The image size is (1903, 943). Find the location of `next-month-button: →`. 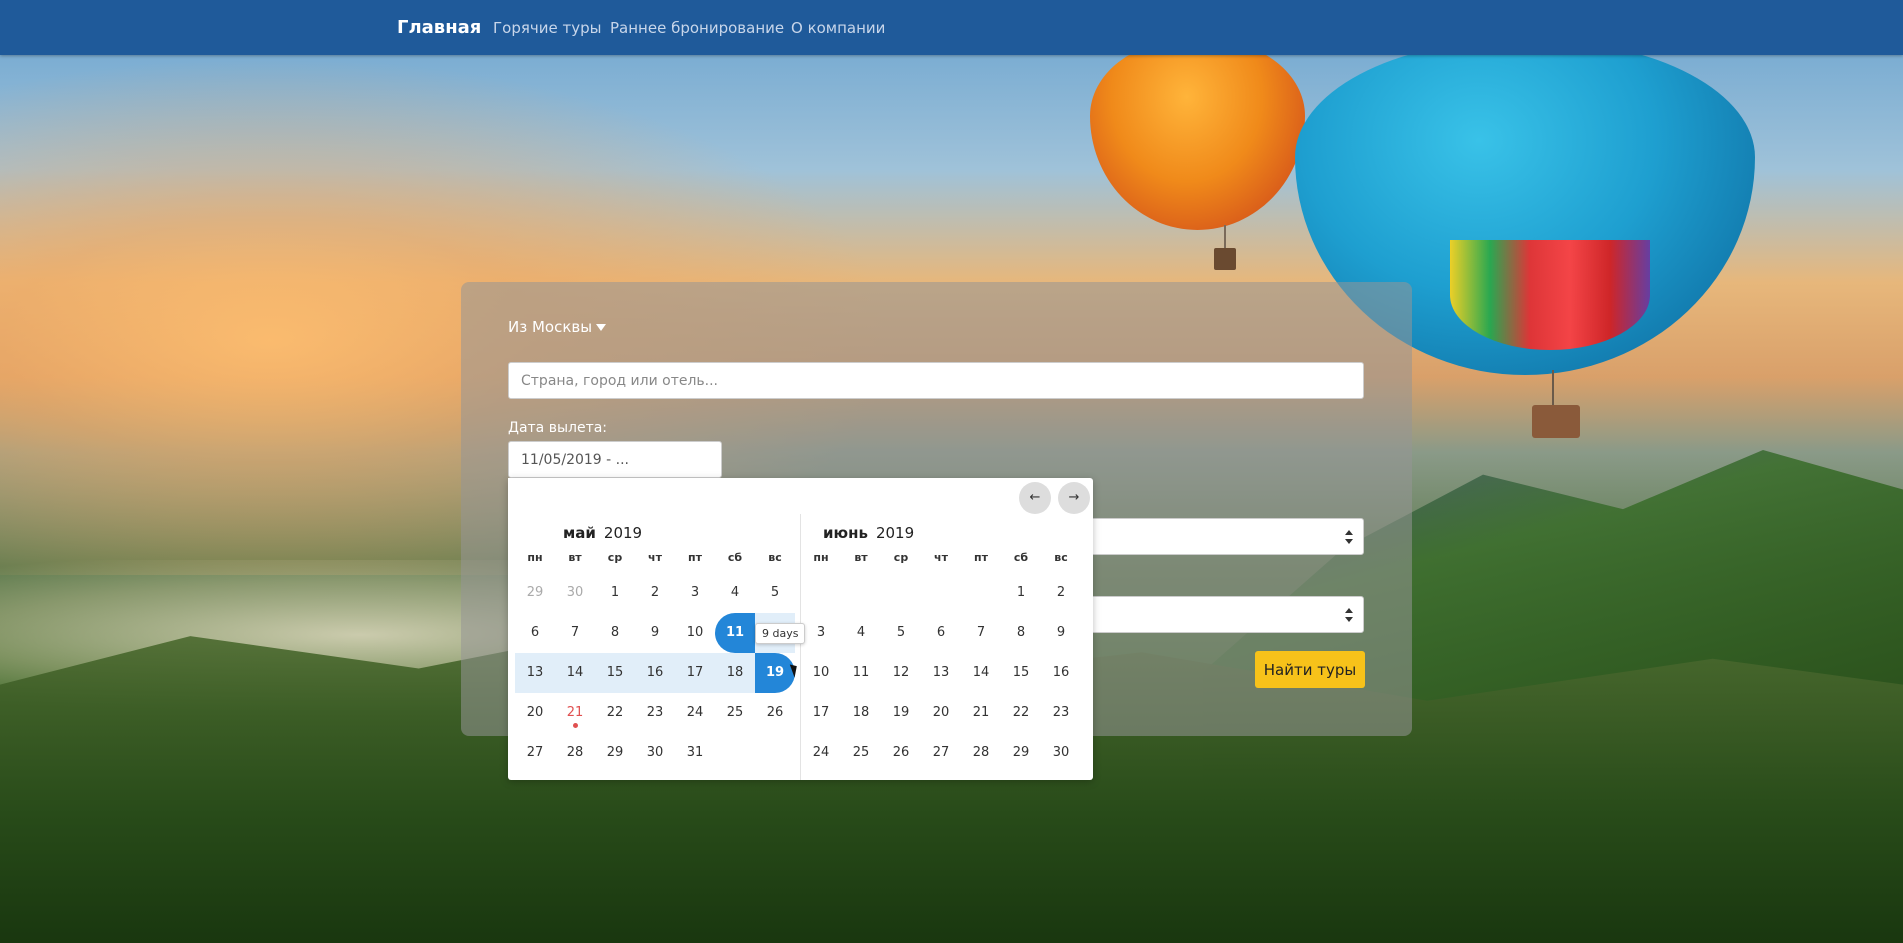

next-month-button: → is located at coordinates (1074, 498).